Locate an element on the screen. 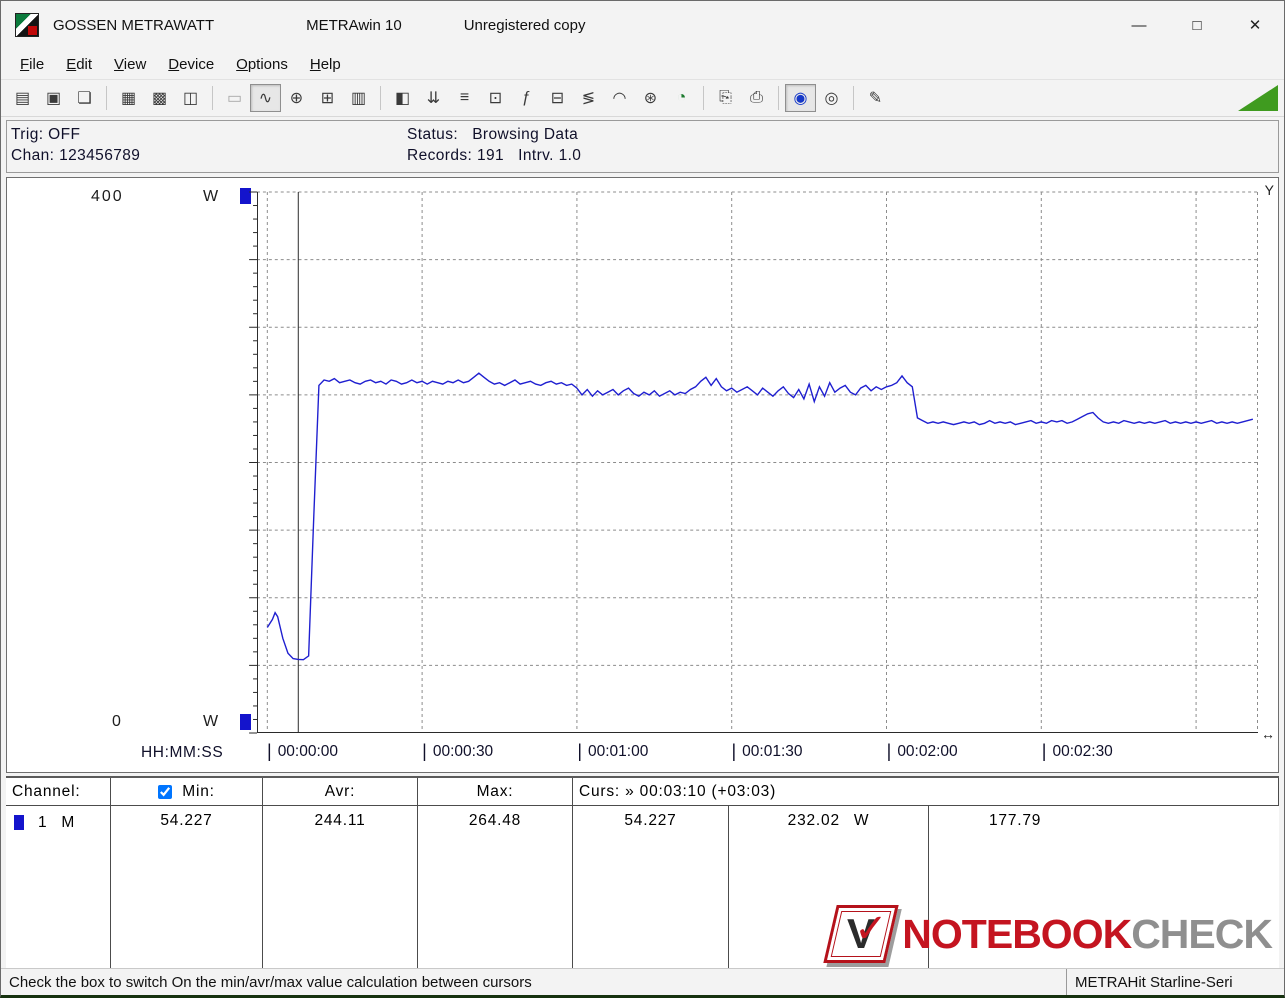 The image size is (1285, 998). device-download-icon: ⇊ is located at coordinates (433, 98).